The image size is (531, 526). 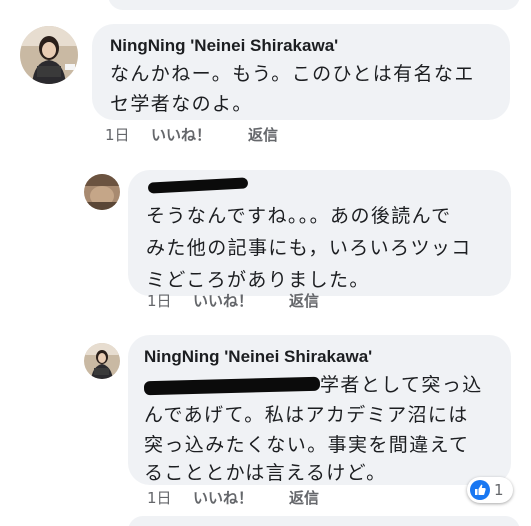 What do you see at coordinates (309, 248) in the screenshot?
I see `comment-text-line: みた他の記事にも，いろいろツッコ` at bounding box center [309, 248].